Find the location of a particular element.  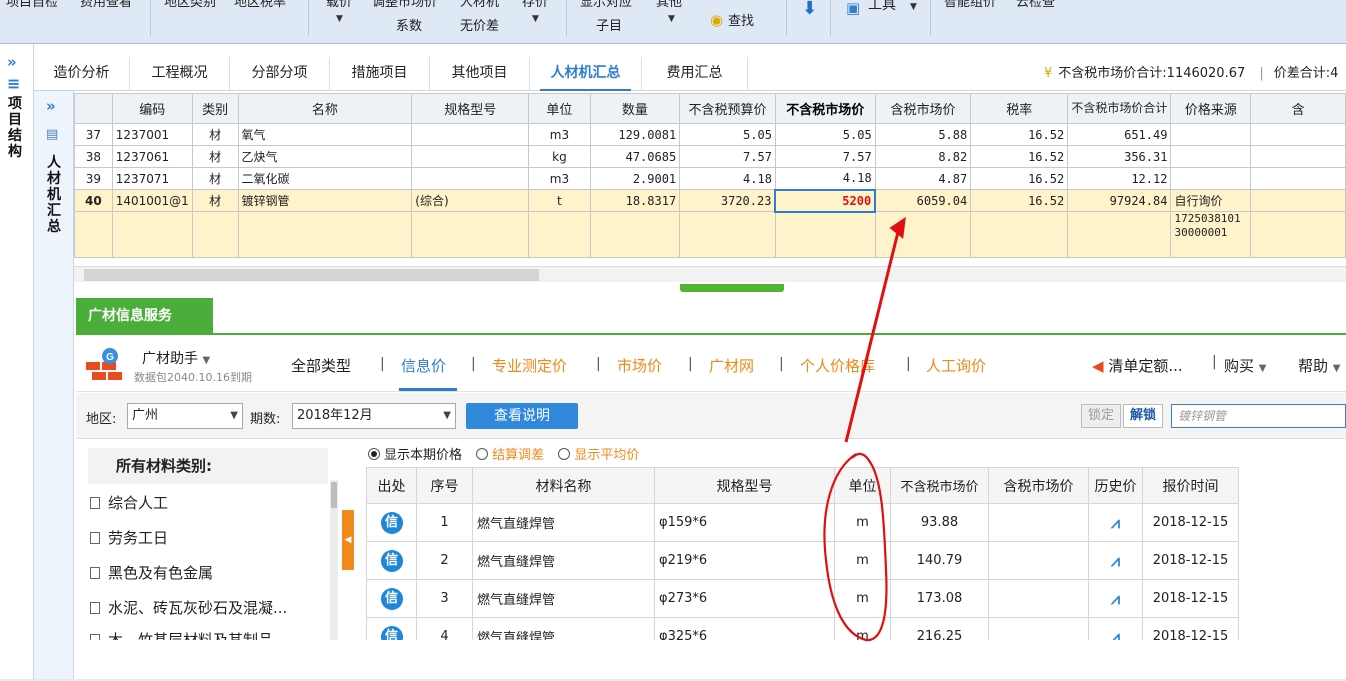

cell-tax-market: 6059.04 is located at coordinates (923, 200).